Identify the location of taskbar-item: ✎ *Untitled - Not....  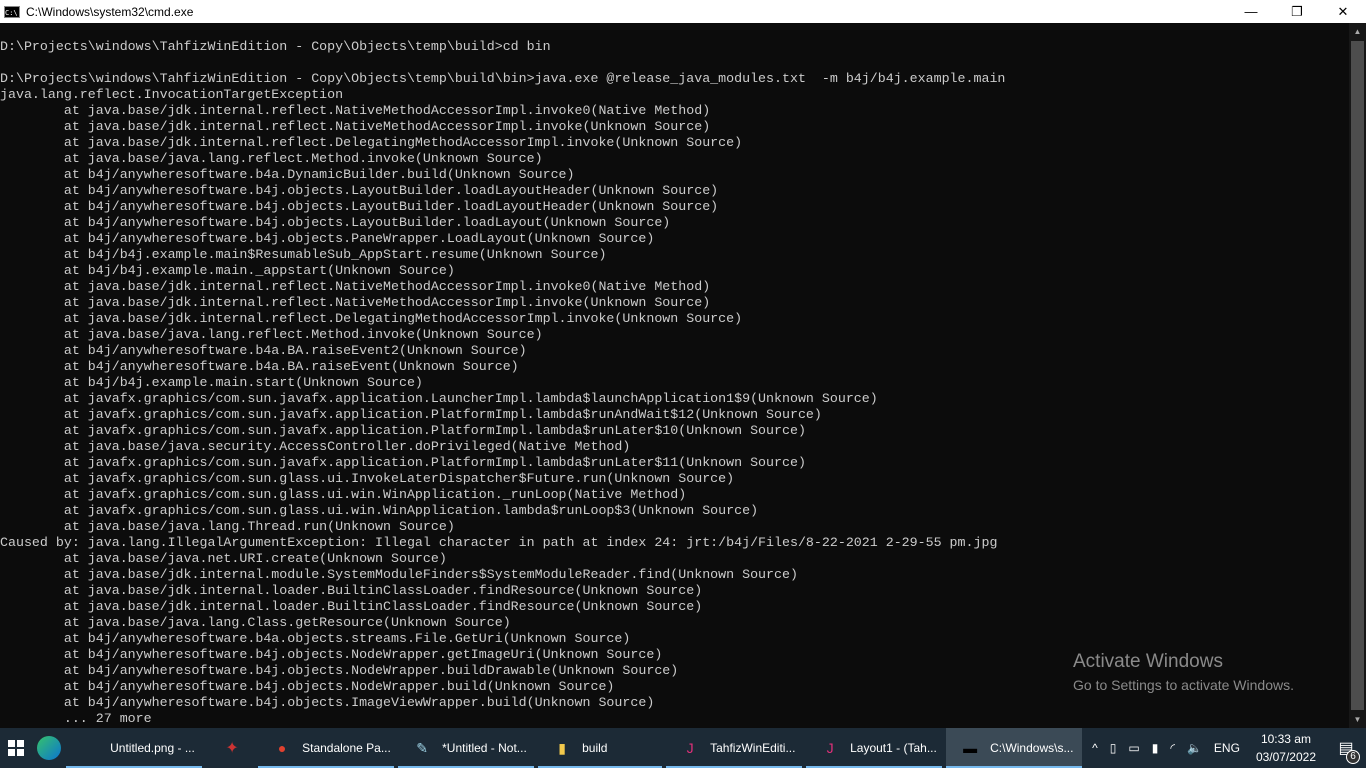
(466, 748).